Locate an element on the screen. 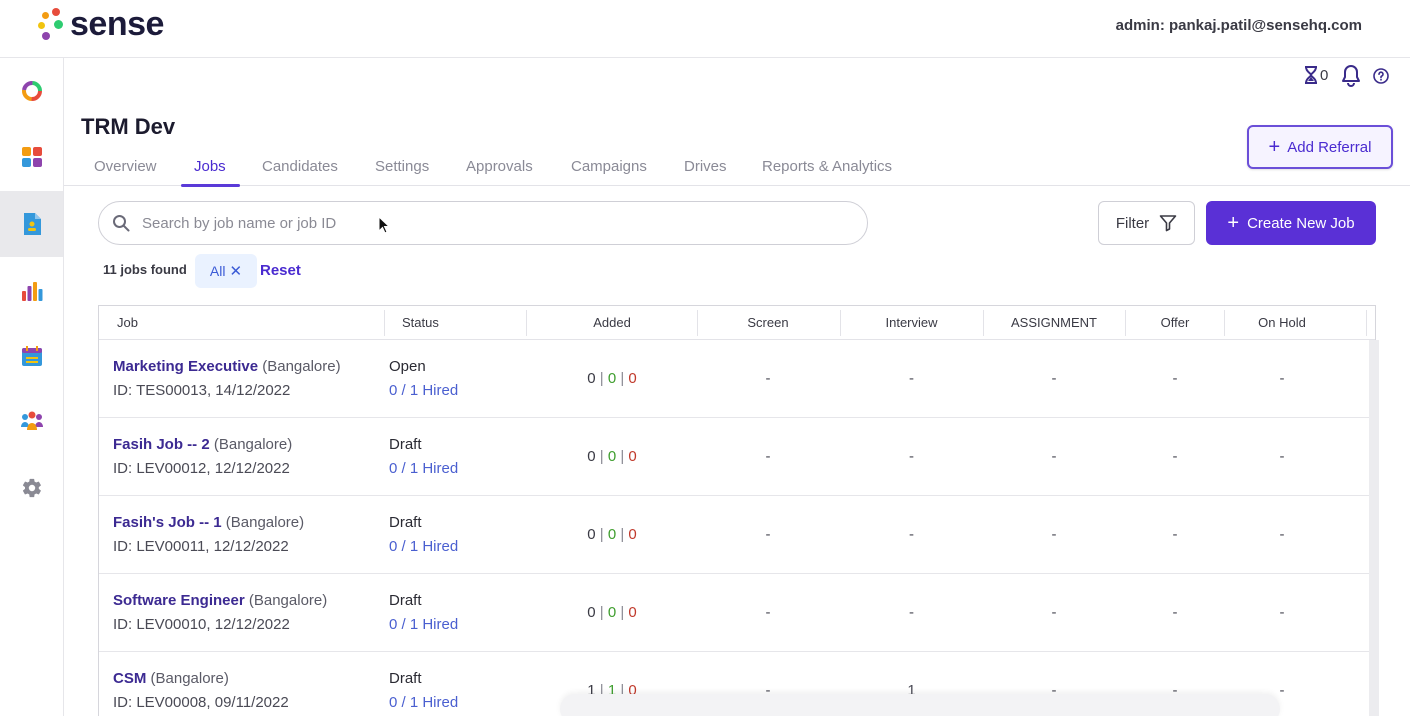 Image resolution: width=1410 pixels, height=716 pixels. sidebar-item-calendar is located at coordinates (31, 356).